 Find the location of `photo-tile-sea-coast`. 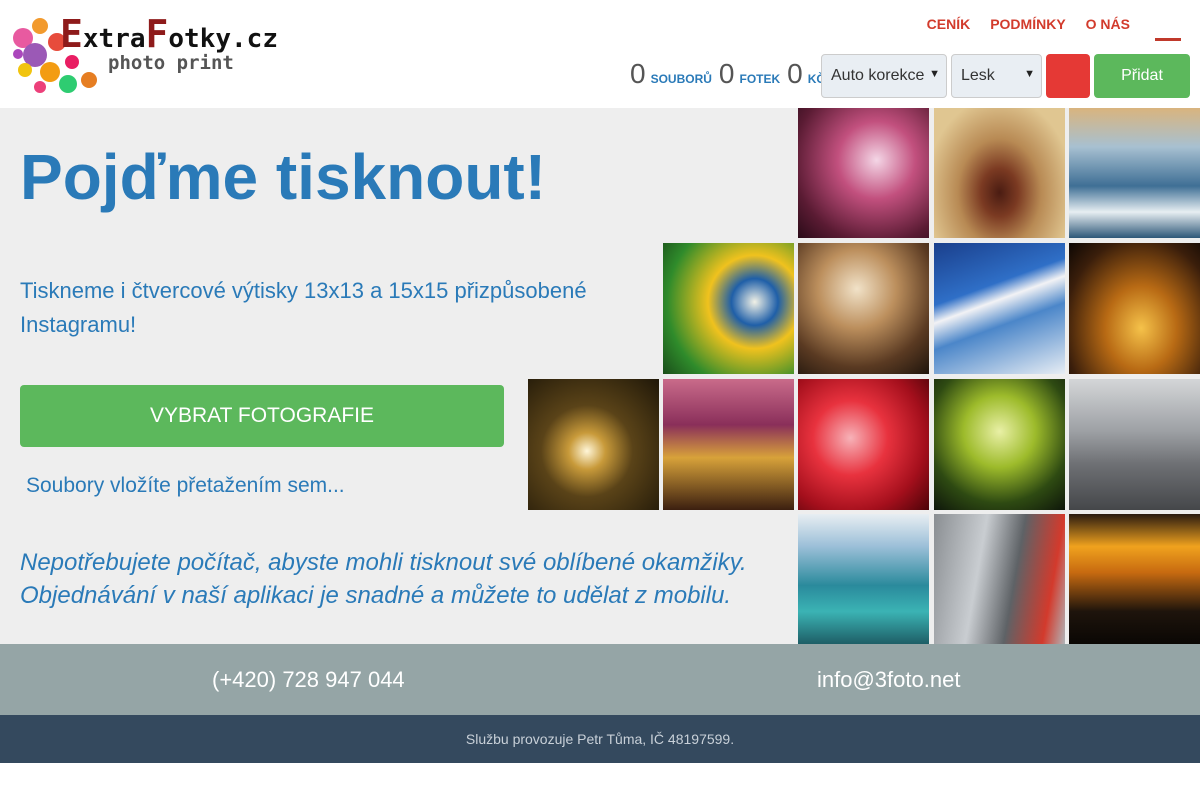

photo-tile-sea-coast is located at coordinates (863, 579).